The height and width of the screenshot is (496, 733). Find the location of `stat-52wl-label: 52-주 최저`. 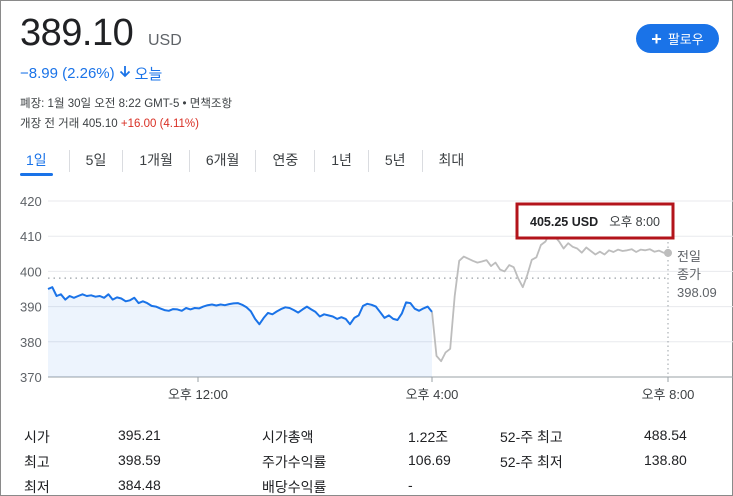

stat-52wl-label: 52-주 최저 is located at coordinates (531, 462).